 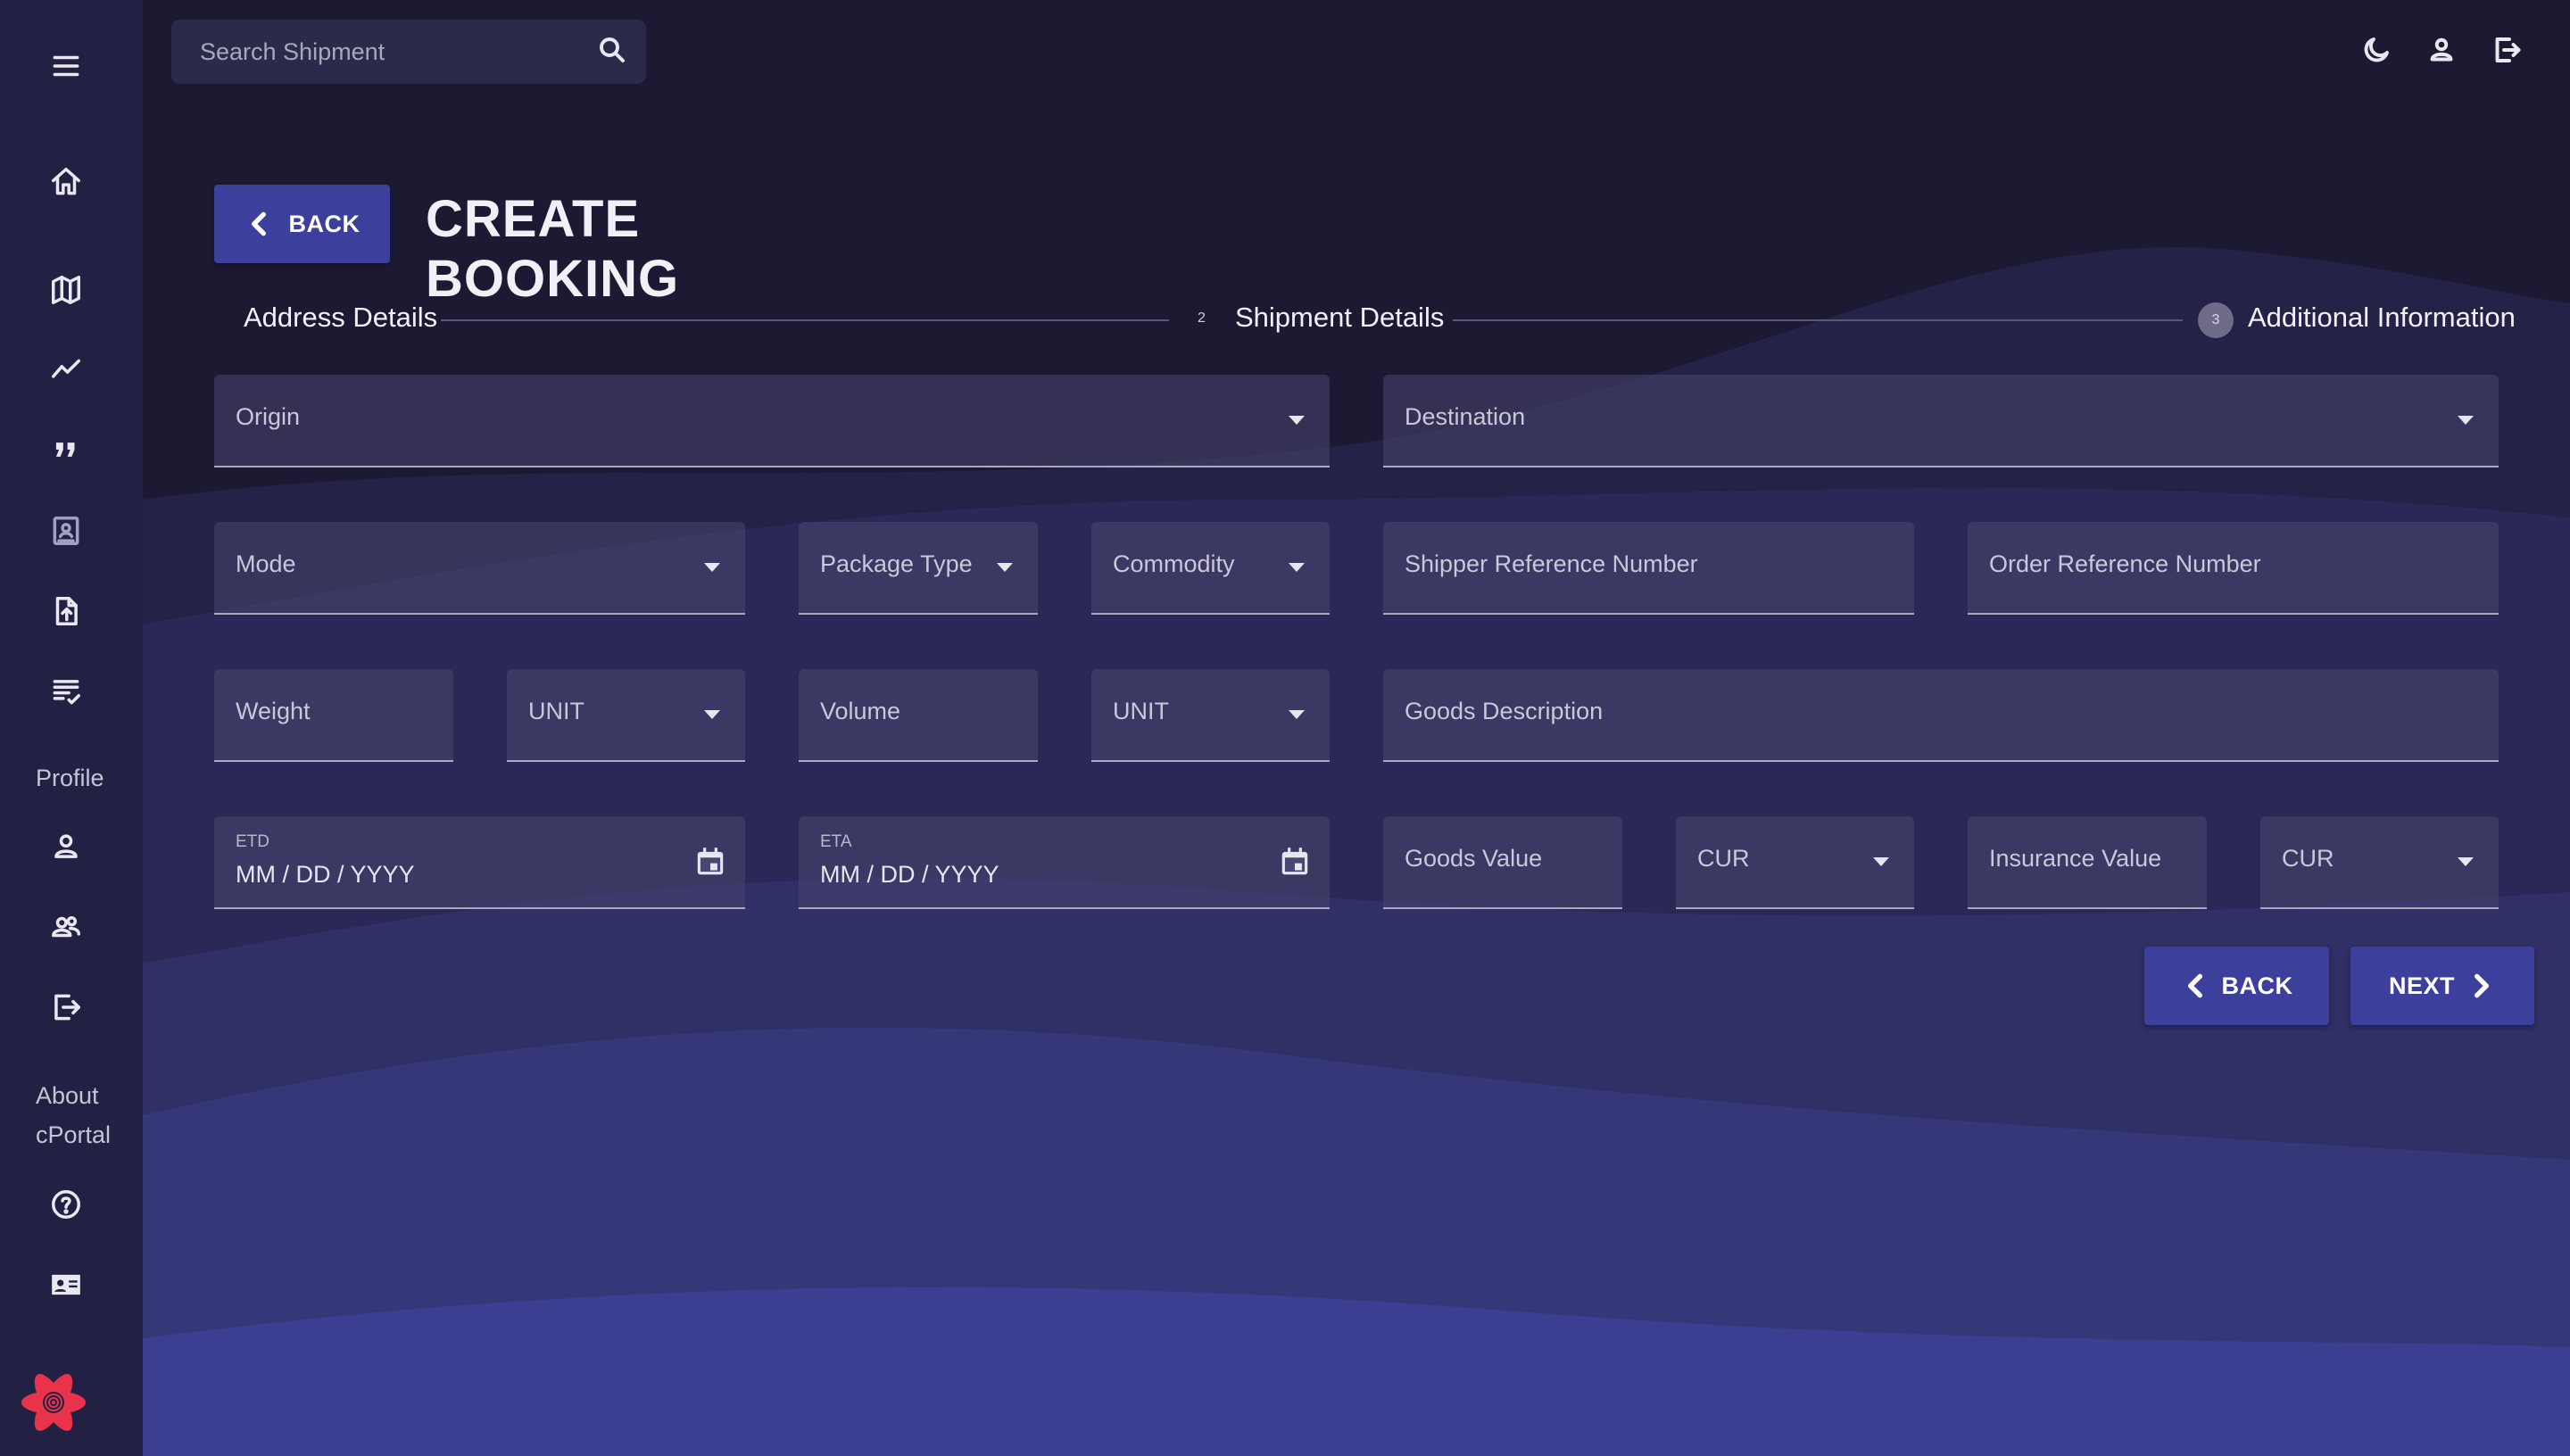 I want to click on goods-description-input: Goods Description, so click(x=1941, y=716).